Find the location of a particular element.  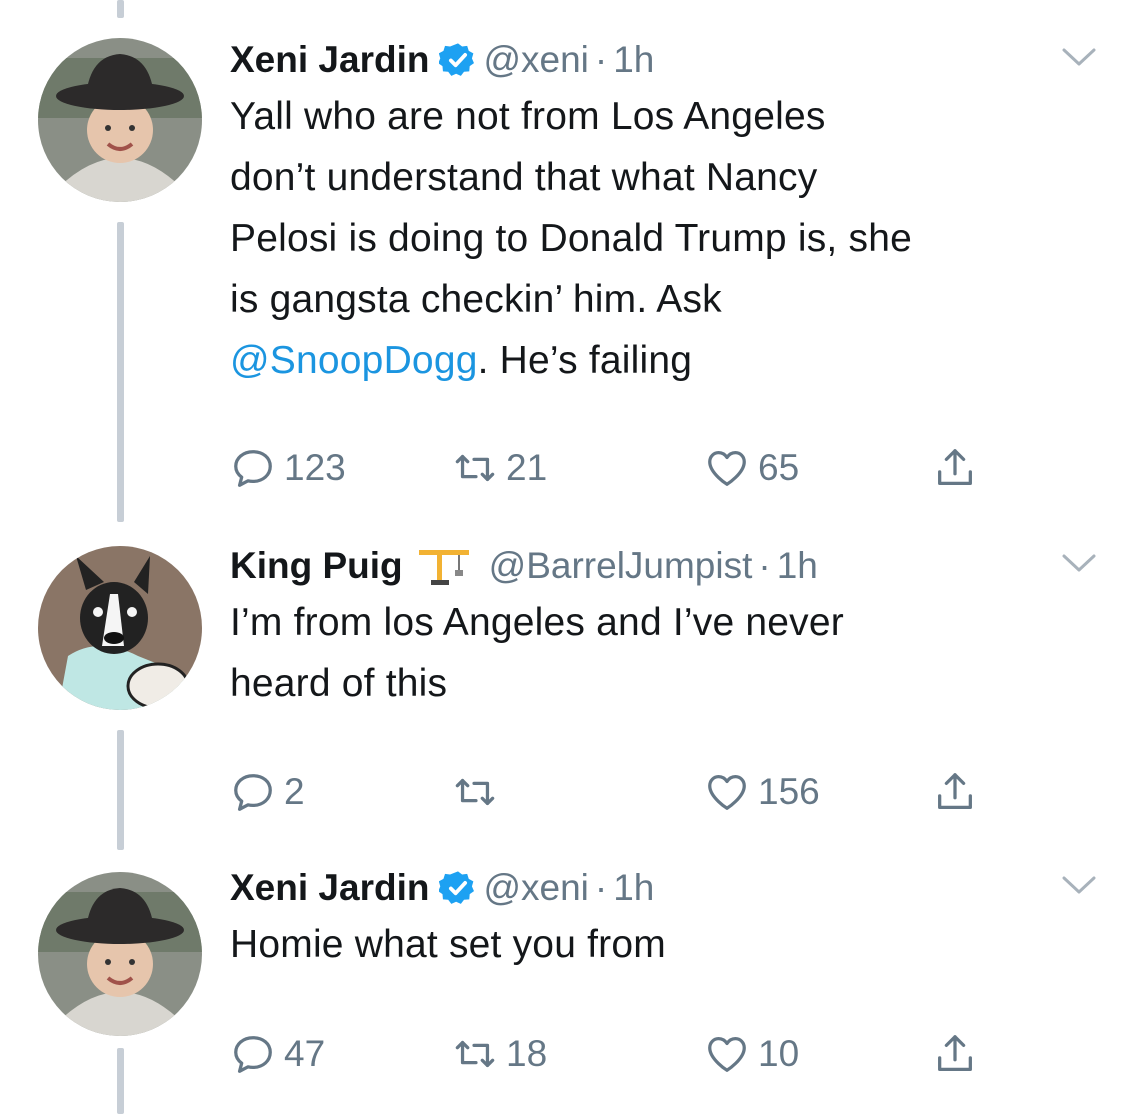

like-button: 65 is located at coordinates (751, 468).